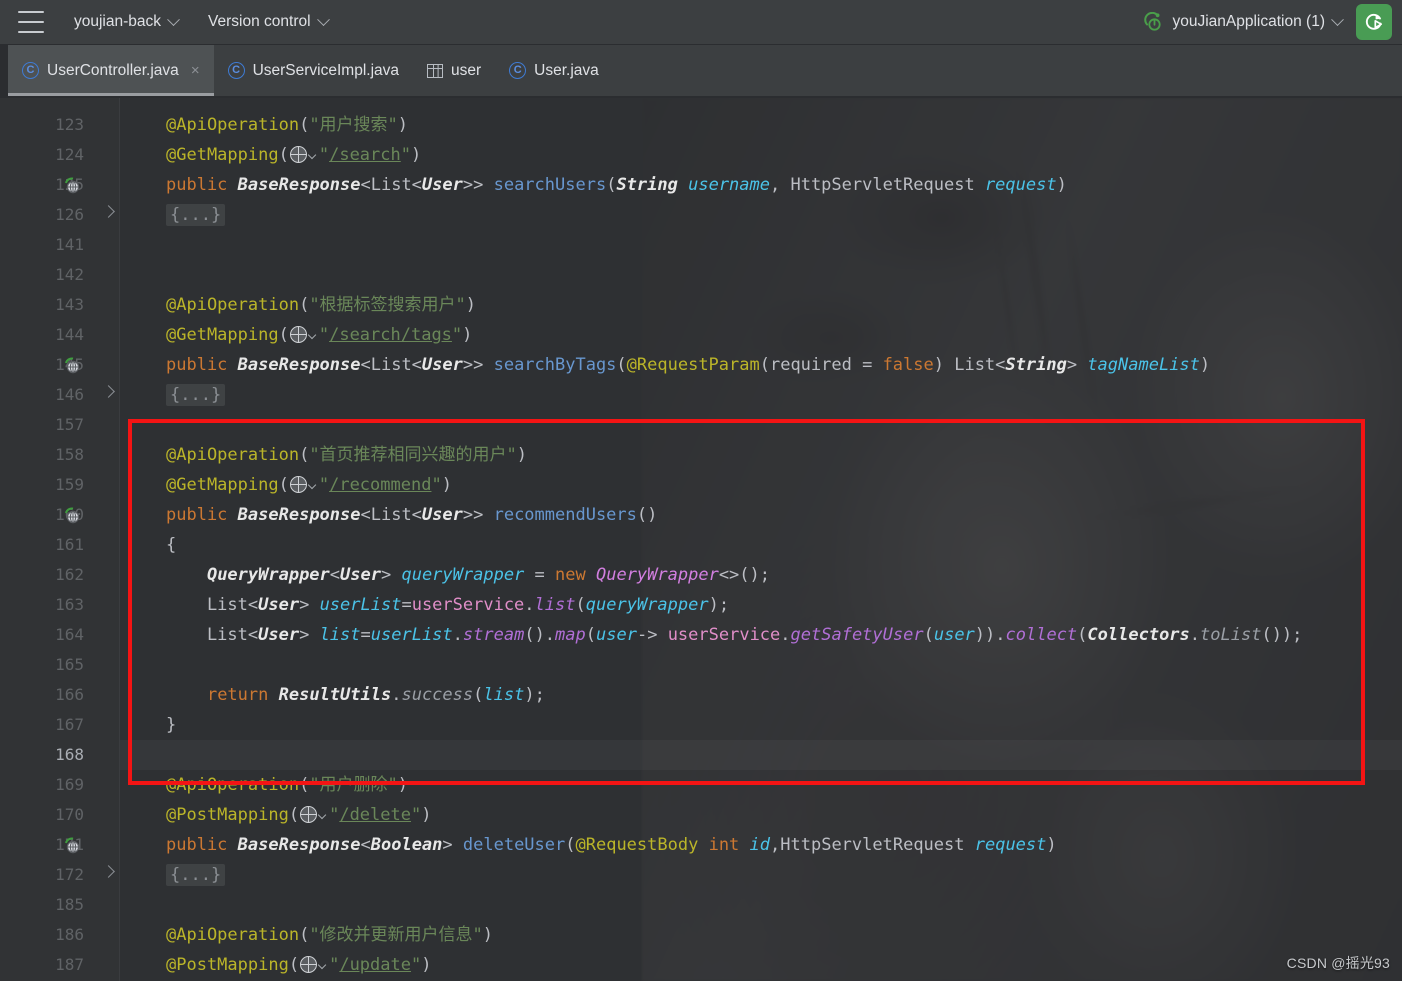  What do you see at coordinates (701, 395) in the screenshot?
I see `code-row: 146 {...}` at bounding box center [701, 395].